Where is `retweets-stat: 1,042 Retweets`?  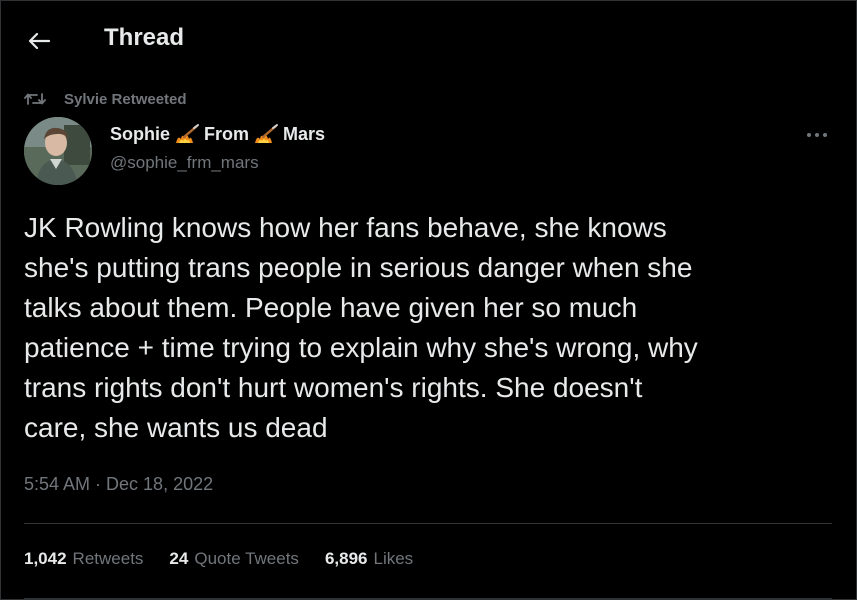
retweets-stat: 1,042 Retweets is located at coordinates (83, 559).